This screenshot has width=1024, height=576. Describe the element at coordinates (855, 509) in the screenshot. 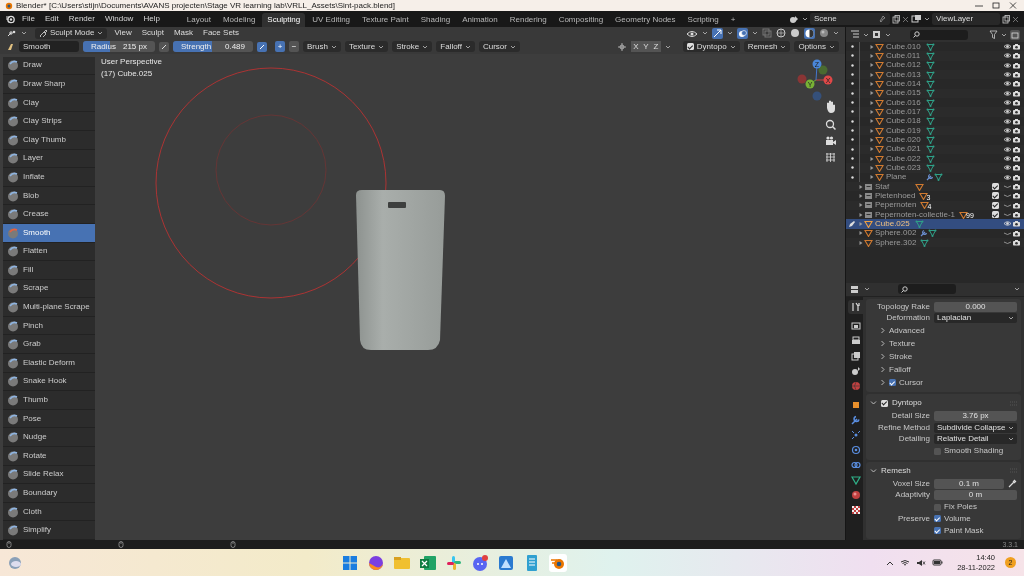

I see `checker-icon` at that location.